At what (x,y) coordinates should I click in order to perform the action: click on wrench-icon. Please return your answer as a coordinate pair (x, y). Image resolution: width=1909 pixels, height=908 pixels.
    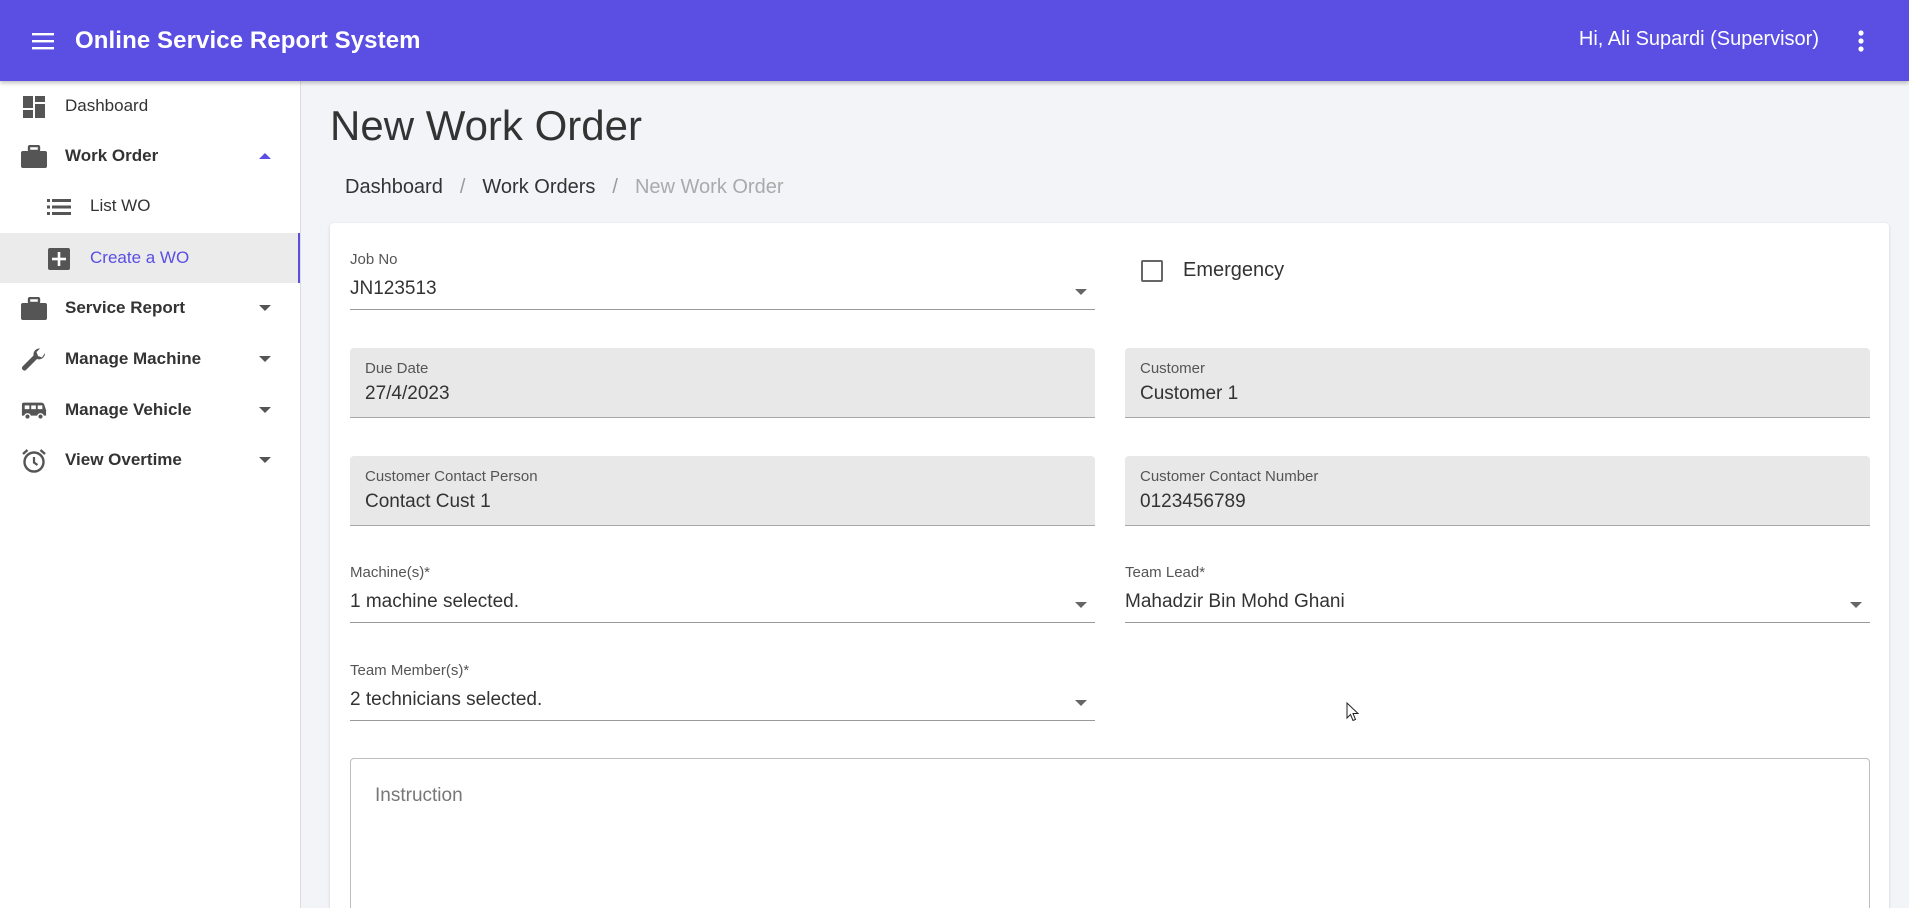
    Looking at the image, I should click on (34, 360).